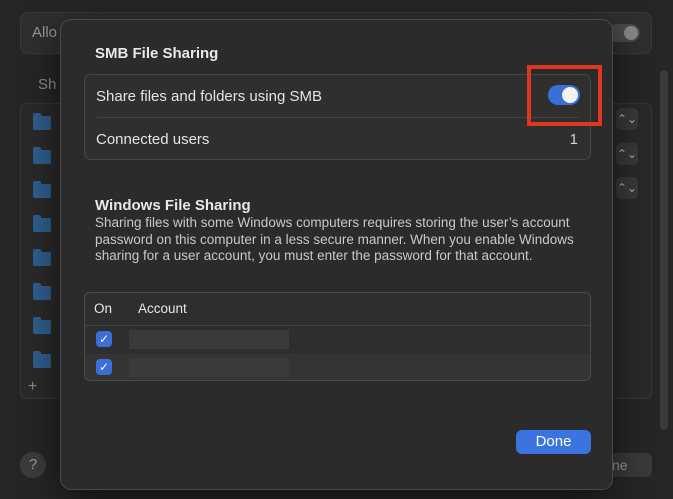 The height and width of the screenshot is (499, 673). What do you see at coordinates (570, 95) in the screenshot?
I see `toggle-knob` at bounding box center [570, 95].